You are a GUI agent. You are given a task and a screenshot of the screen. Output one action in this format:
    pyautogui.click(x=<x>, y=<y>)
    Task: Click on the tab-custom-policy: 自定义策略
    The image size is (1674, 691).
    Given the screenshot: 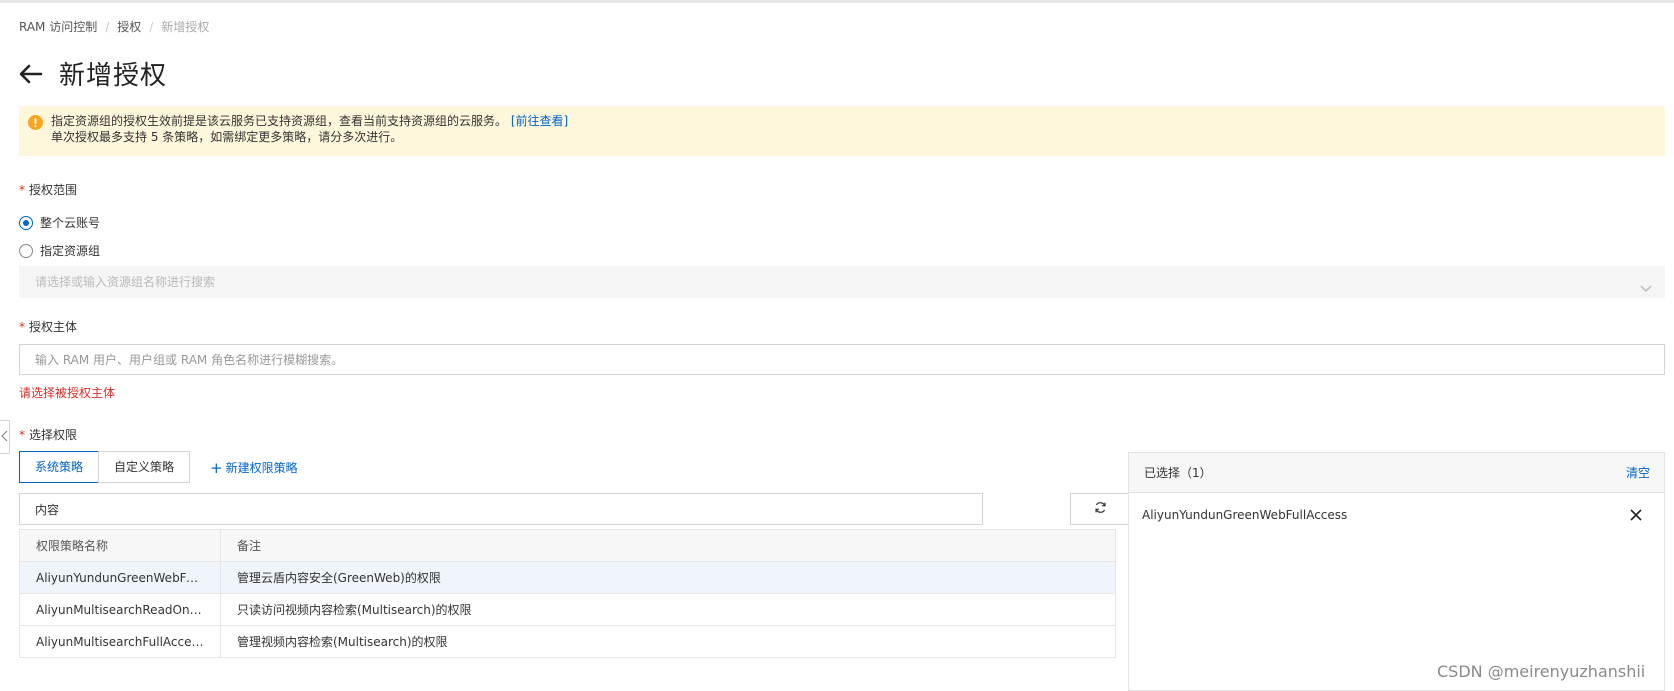 What is the action you would take?
    pyautogui.click(x=144, y=467)
    